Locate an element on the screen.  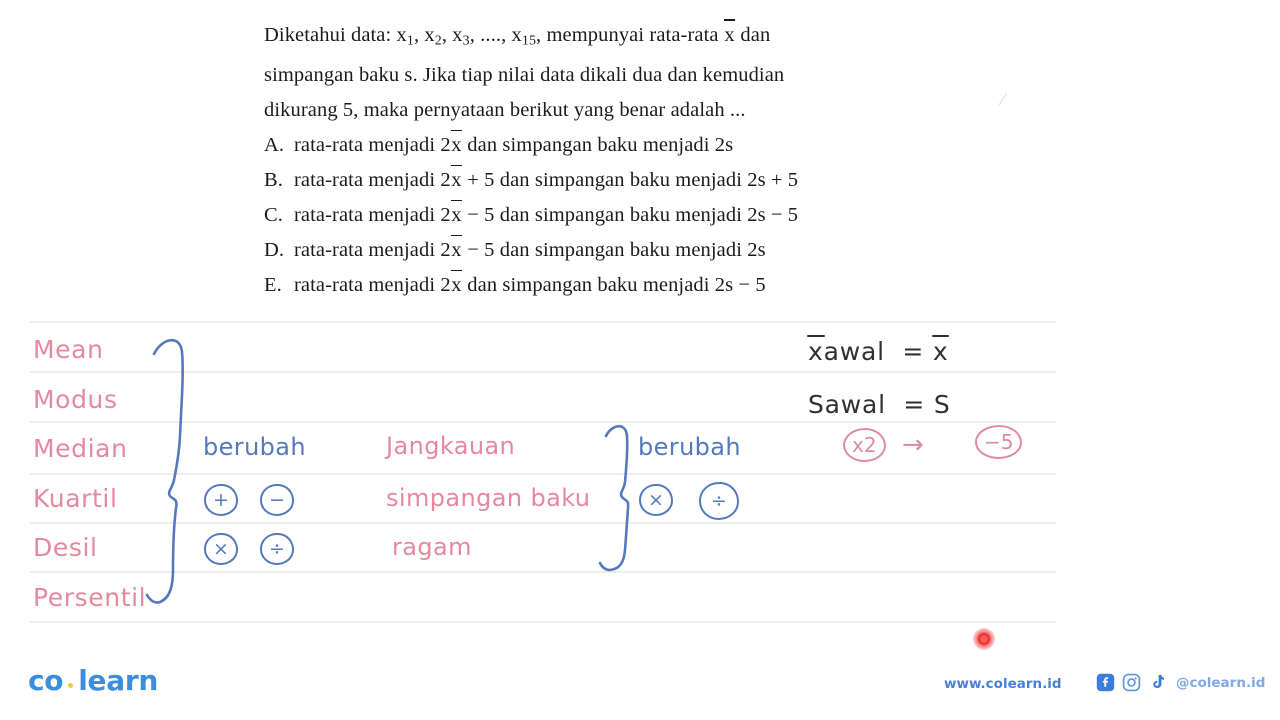
q1-sub1: 1 is located at coordinates (410, 41).